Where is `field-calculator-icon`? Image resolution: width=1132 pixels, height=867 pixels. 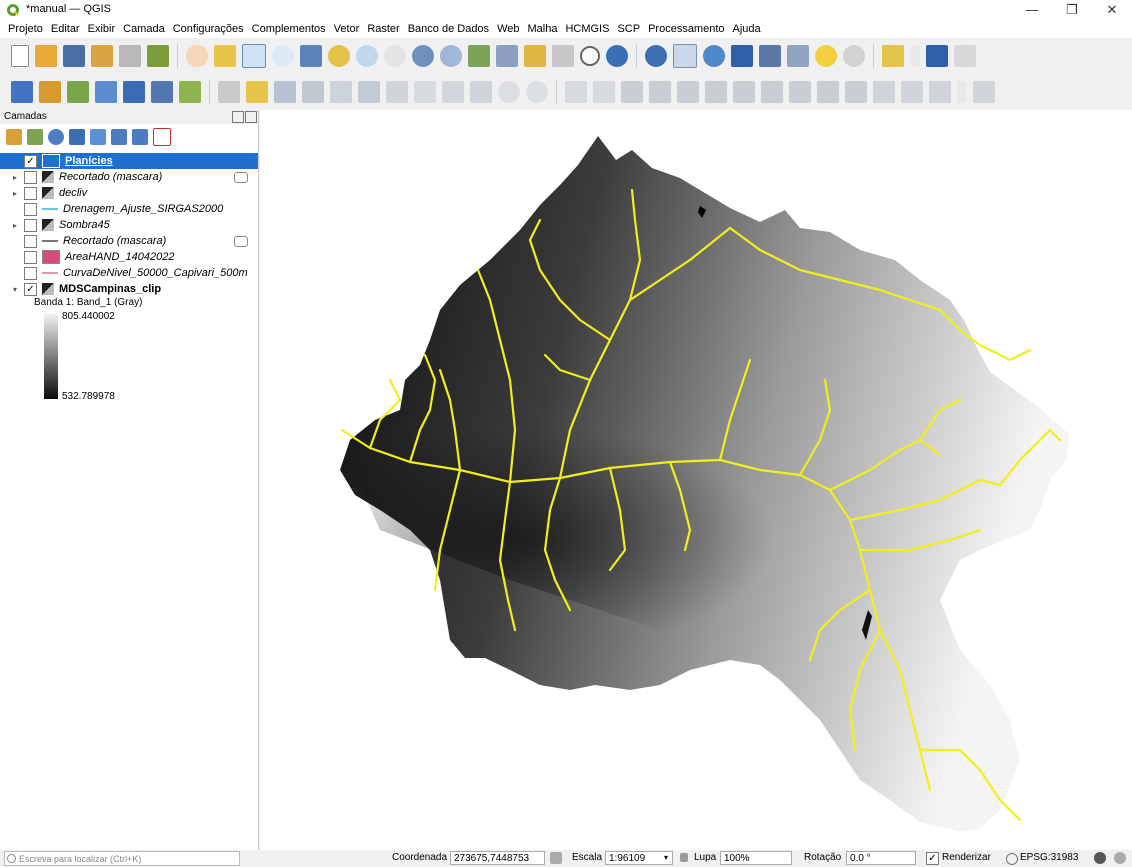 field-calculator-icon is located at coordinates (770, 56).